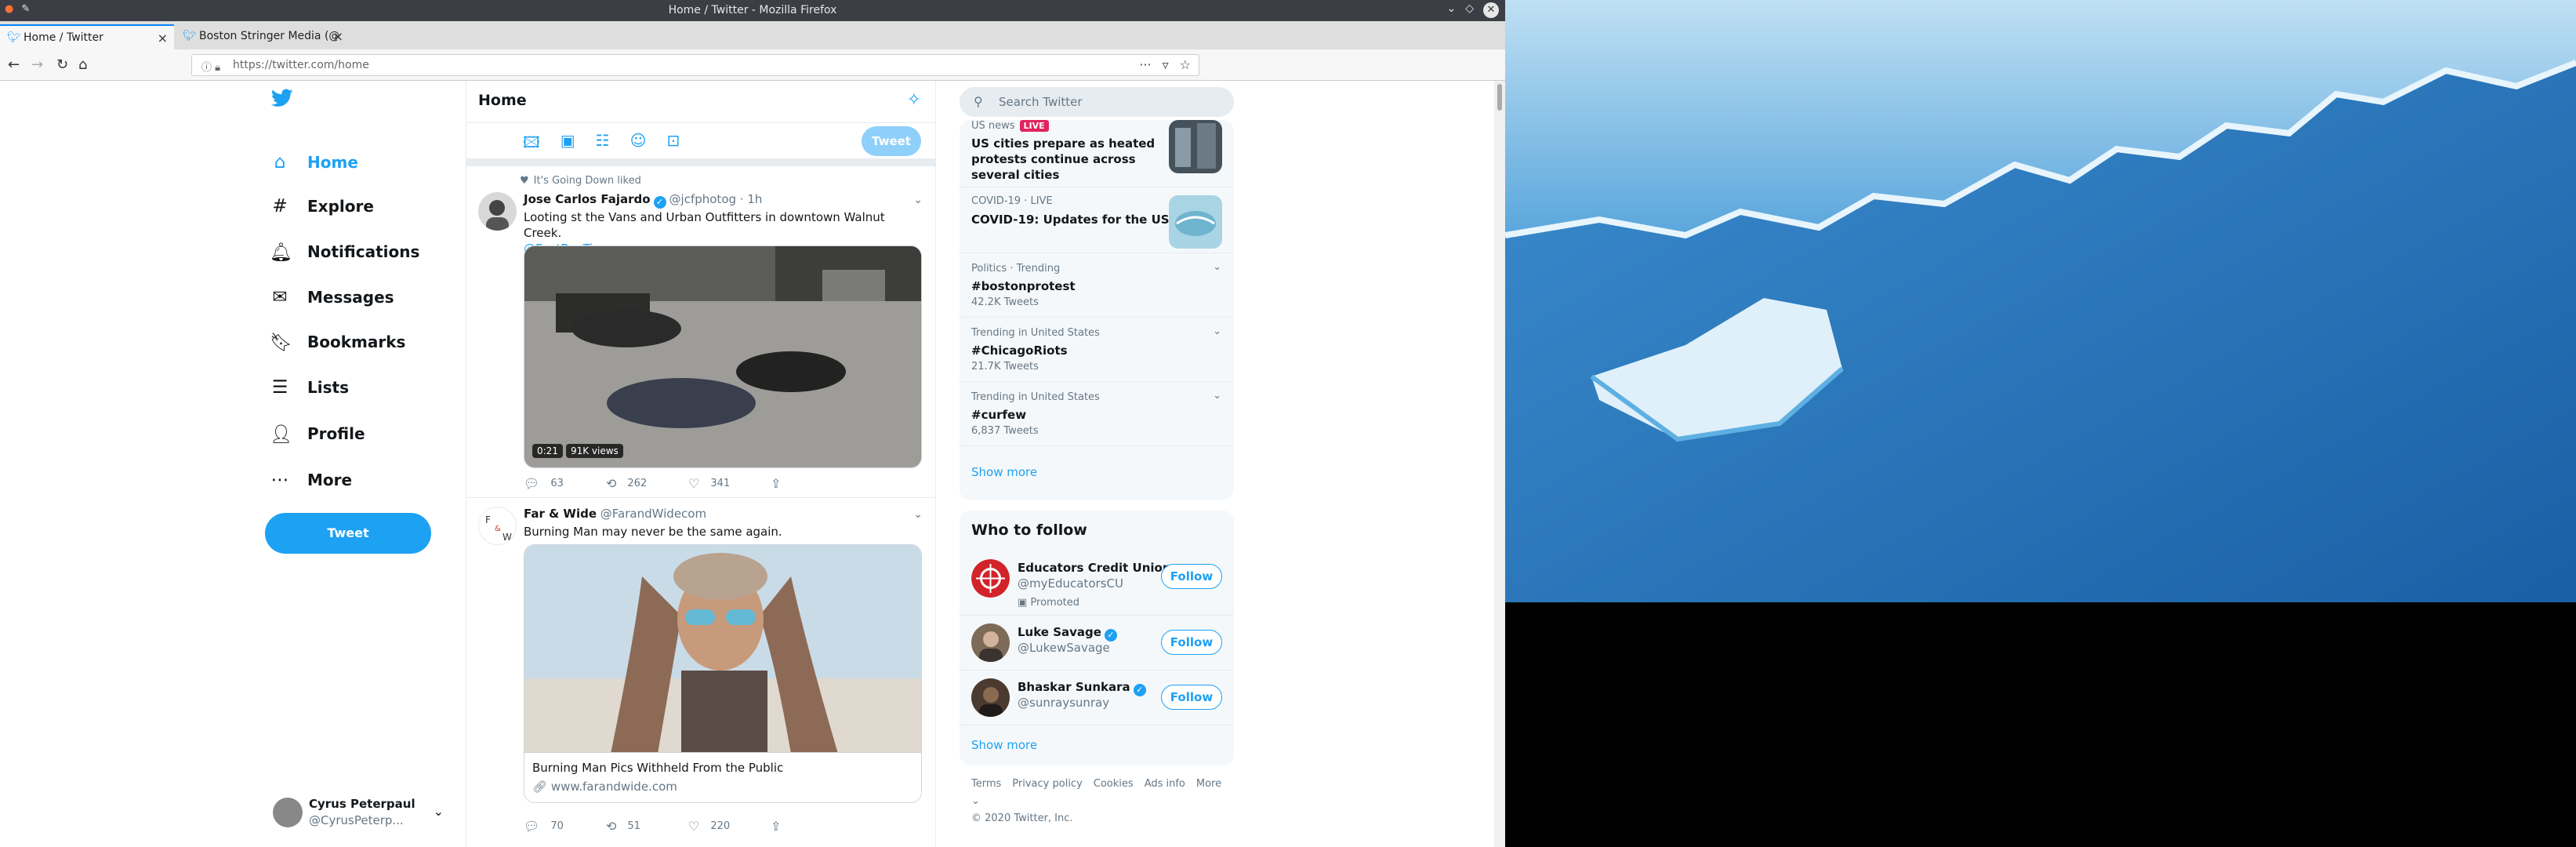 Image resolution: width=2576 pixels, height=847 pixels. I want to click on minimize-icon: ⌄, so click(1451, 10).